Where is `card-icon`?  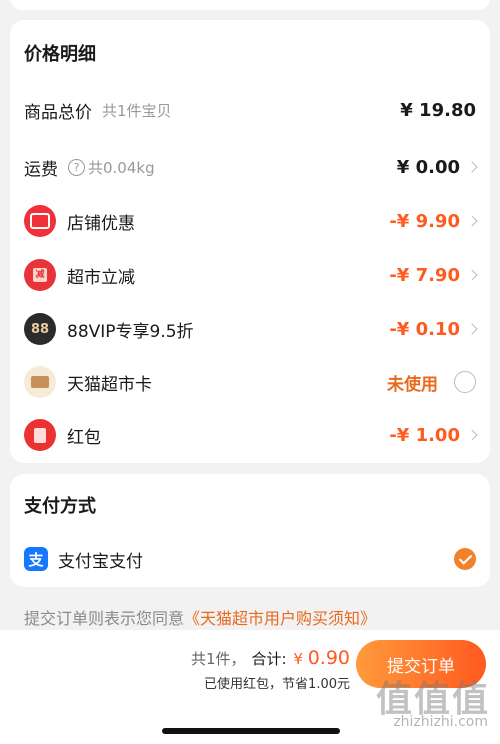
card-icon is located at coordinates (40, 382).